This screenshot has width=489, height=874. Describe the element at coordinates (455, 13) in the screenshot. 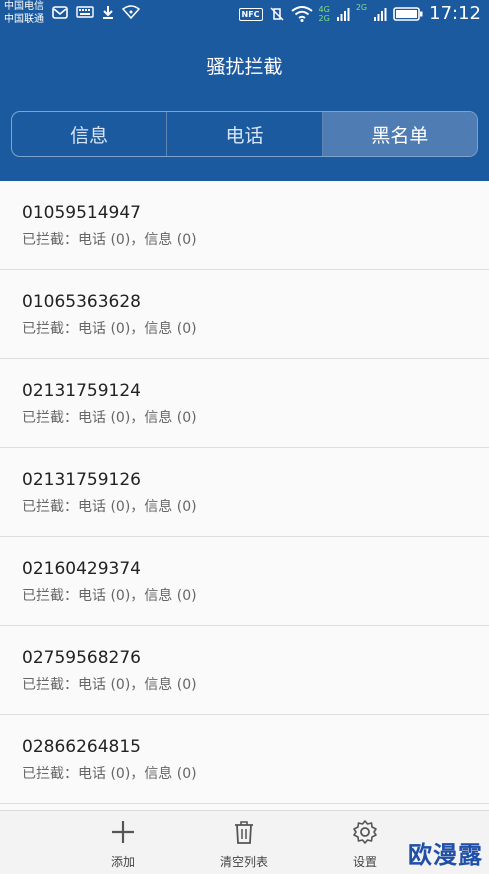

I see `clock: 17:12` at that location.